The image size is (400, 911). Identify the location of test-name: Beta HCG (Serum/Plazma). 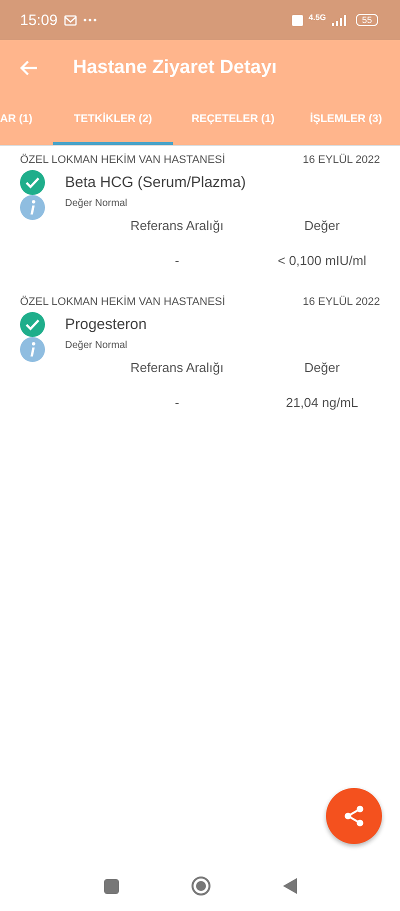
(155, 182).